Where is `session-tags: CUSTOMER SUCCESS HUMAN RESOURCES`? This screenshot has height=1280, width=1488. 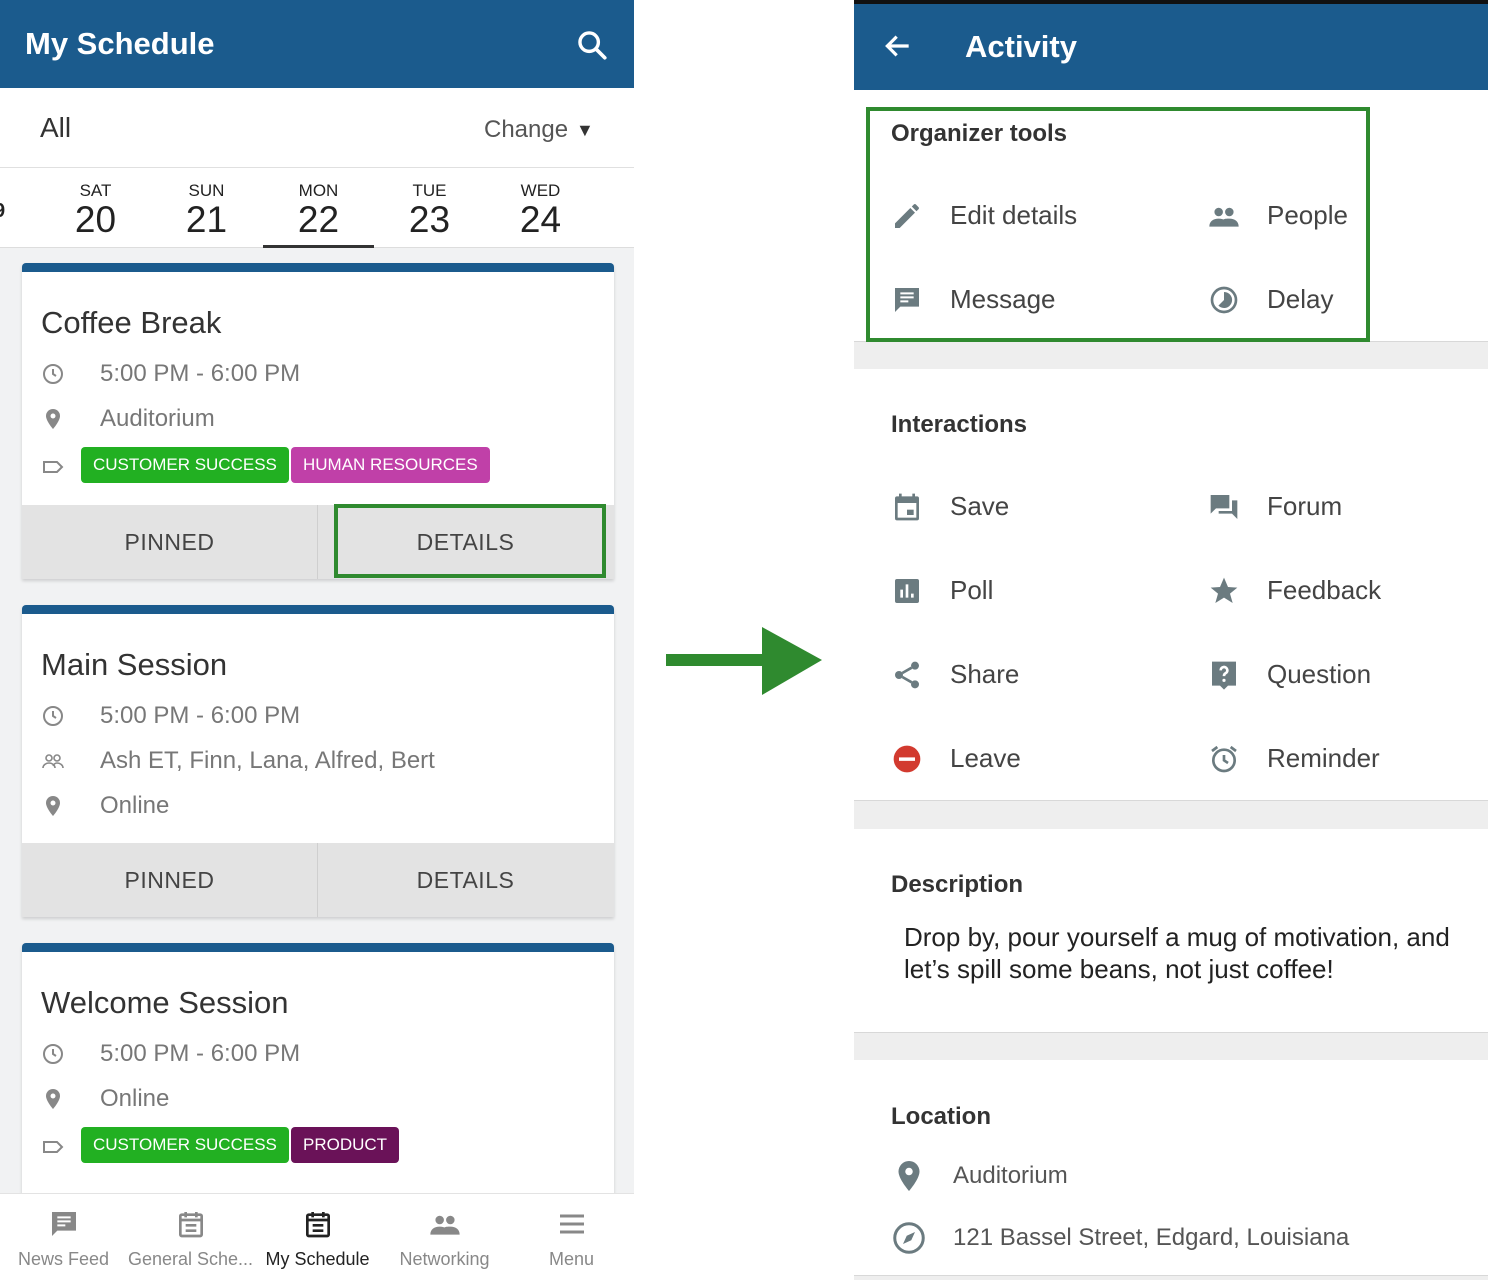 session-tags: CUSTOMER SUCCESS HUMAN RESOURCES is located at coordinates (321, 467).